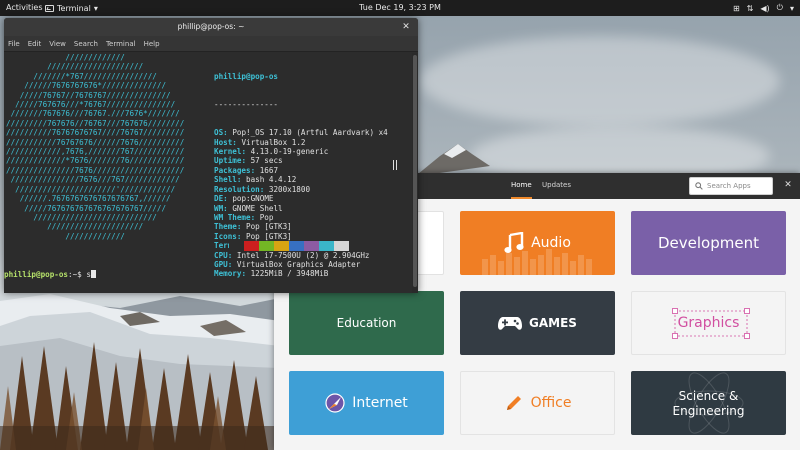 This screenshot has height=450, width=800. I want to click on shell-prompt: phillip@pop-os:~$ s, so click(50, 274).